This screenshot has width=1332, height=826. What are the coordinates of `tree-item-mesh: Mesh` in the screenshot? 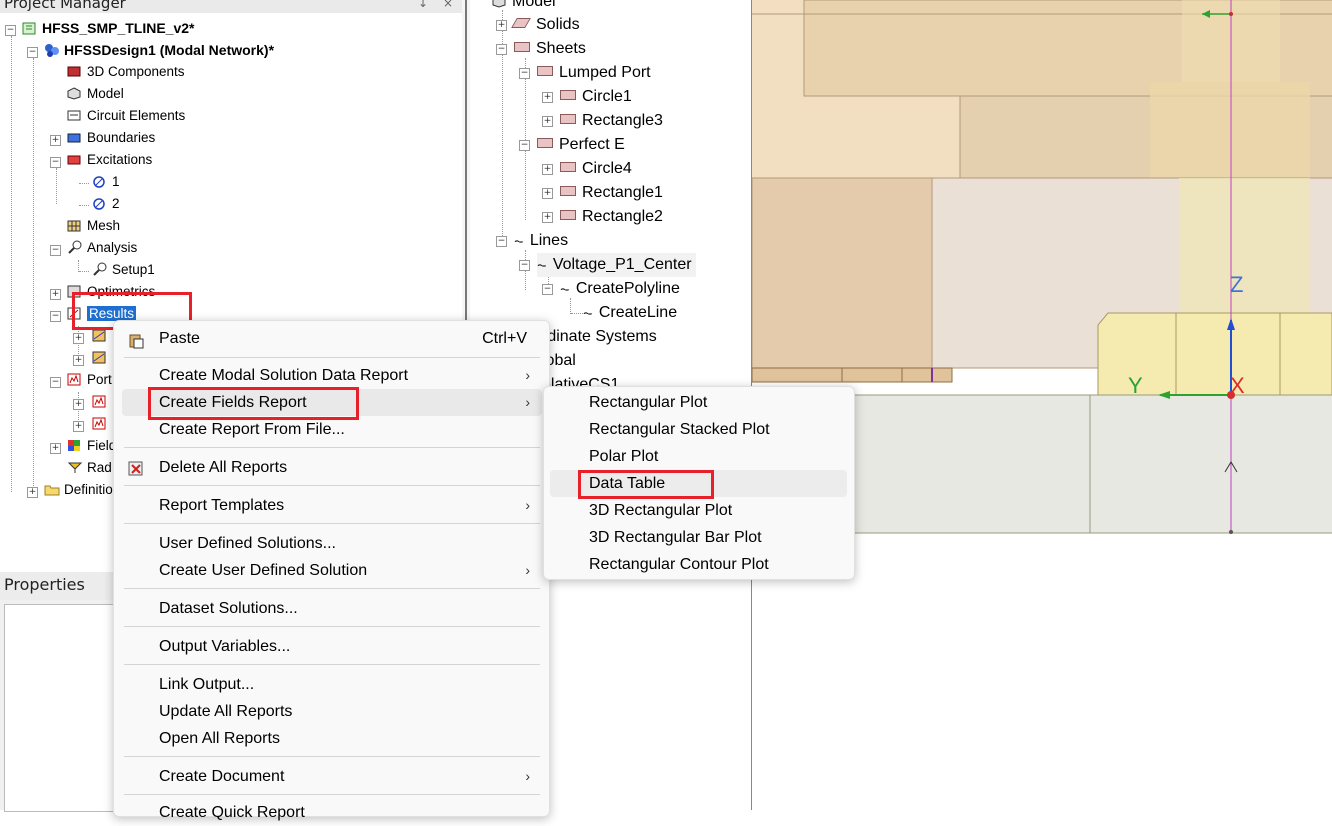 It's located at (93, 226).